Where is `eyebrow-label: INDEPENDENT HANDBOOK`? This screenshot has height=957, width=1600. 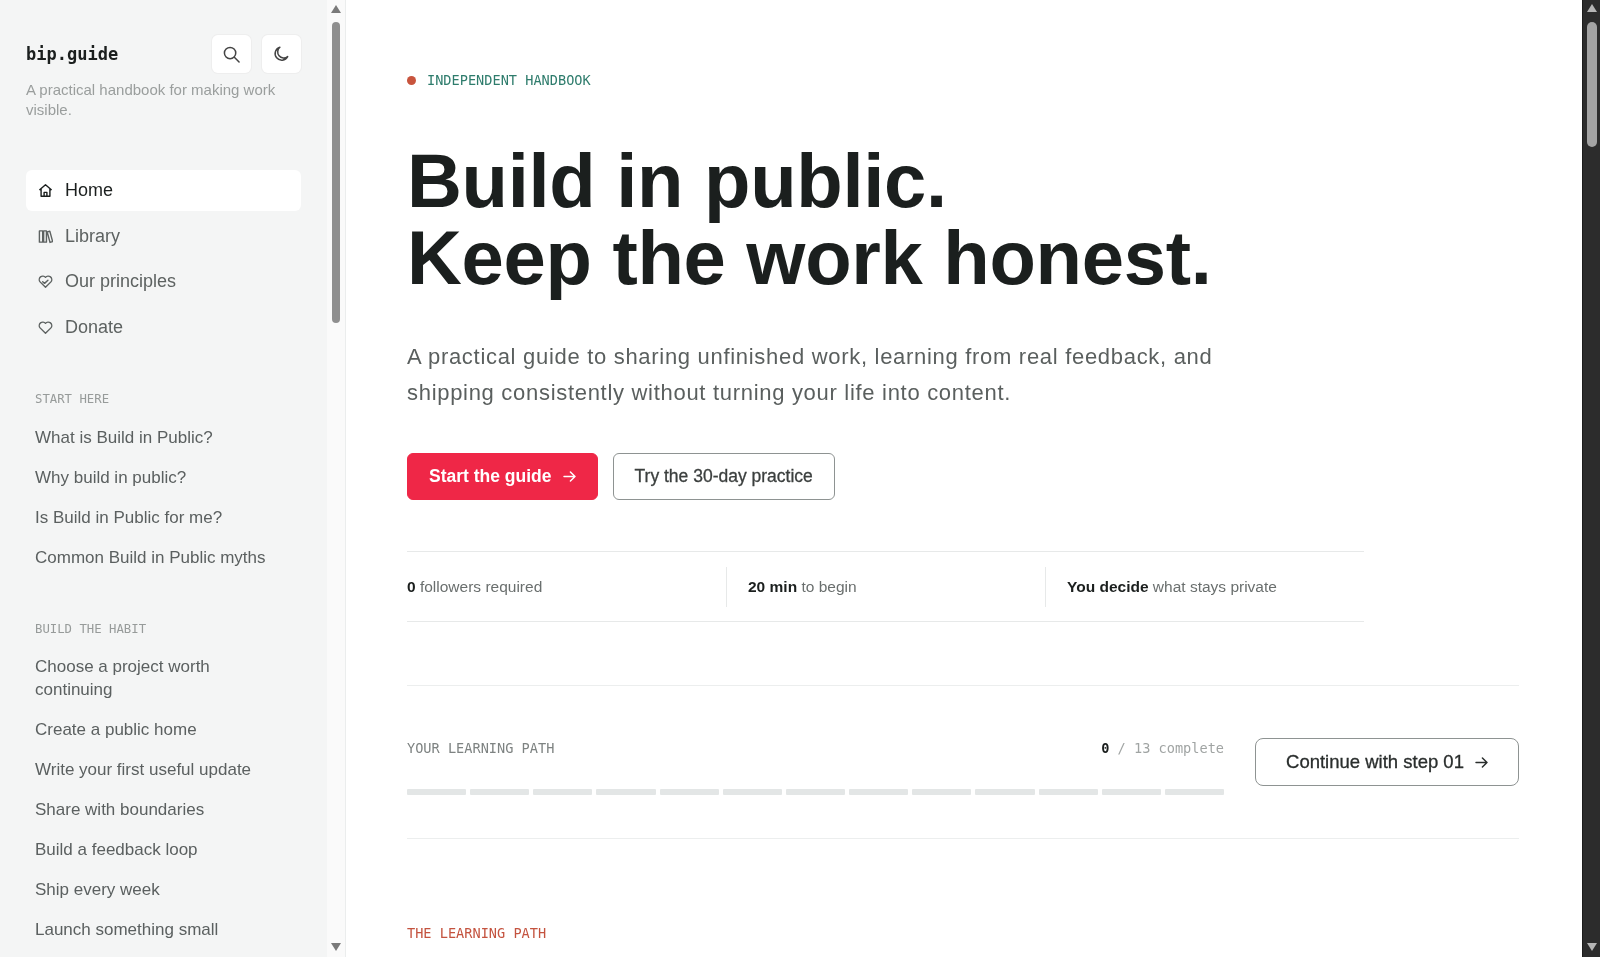
eyebrow-label: INDEPENDENT HANDBOOK is located at coordinates (509, 80).